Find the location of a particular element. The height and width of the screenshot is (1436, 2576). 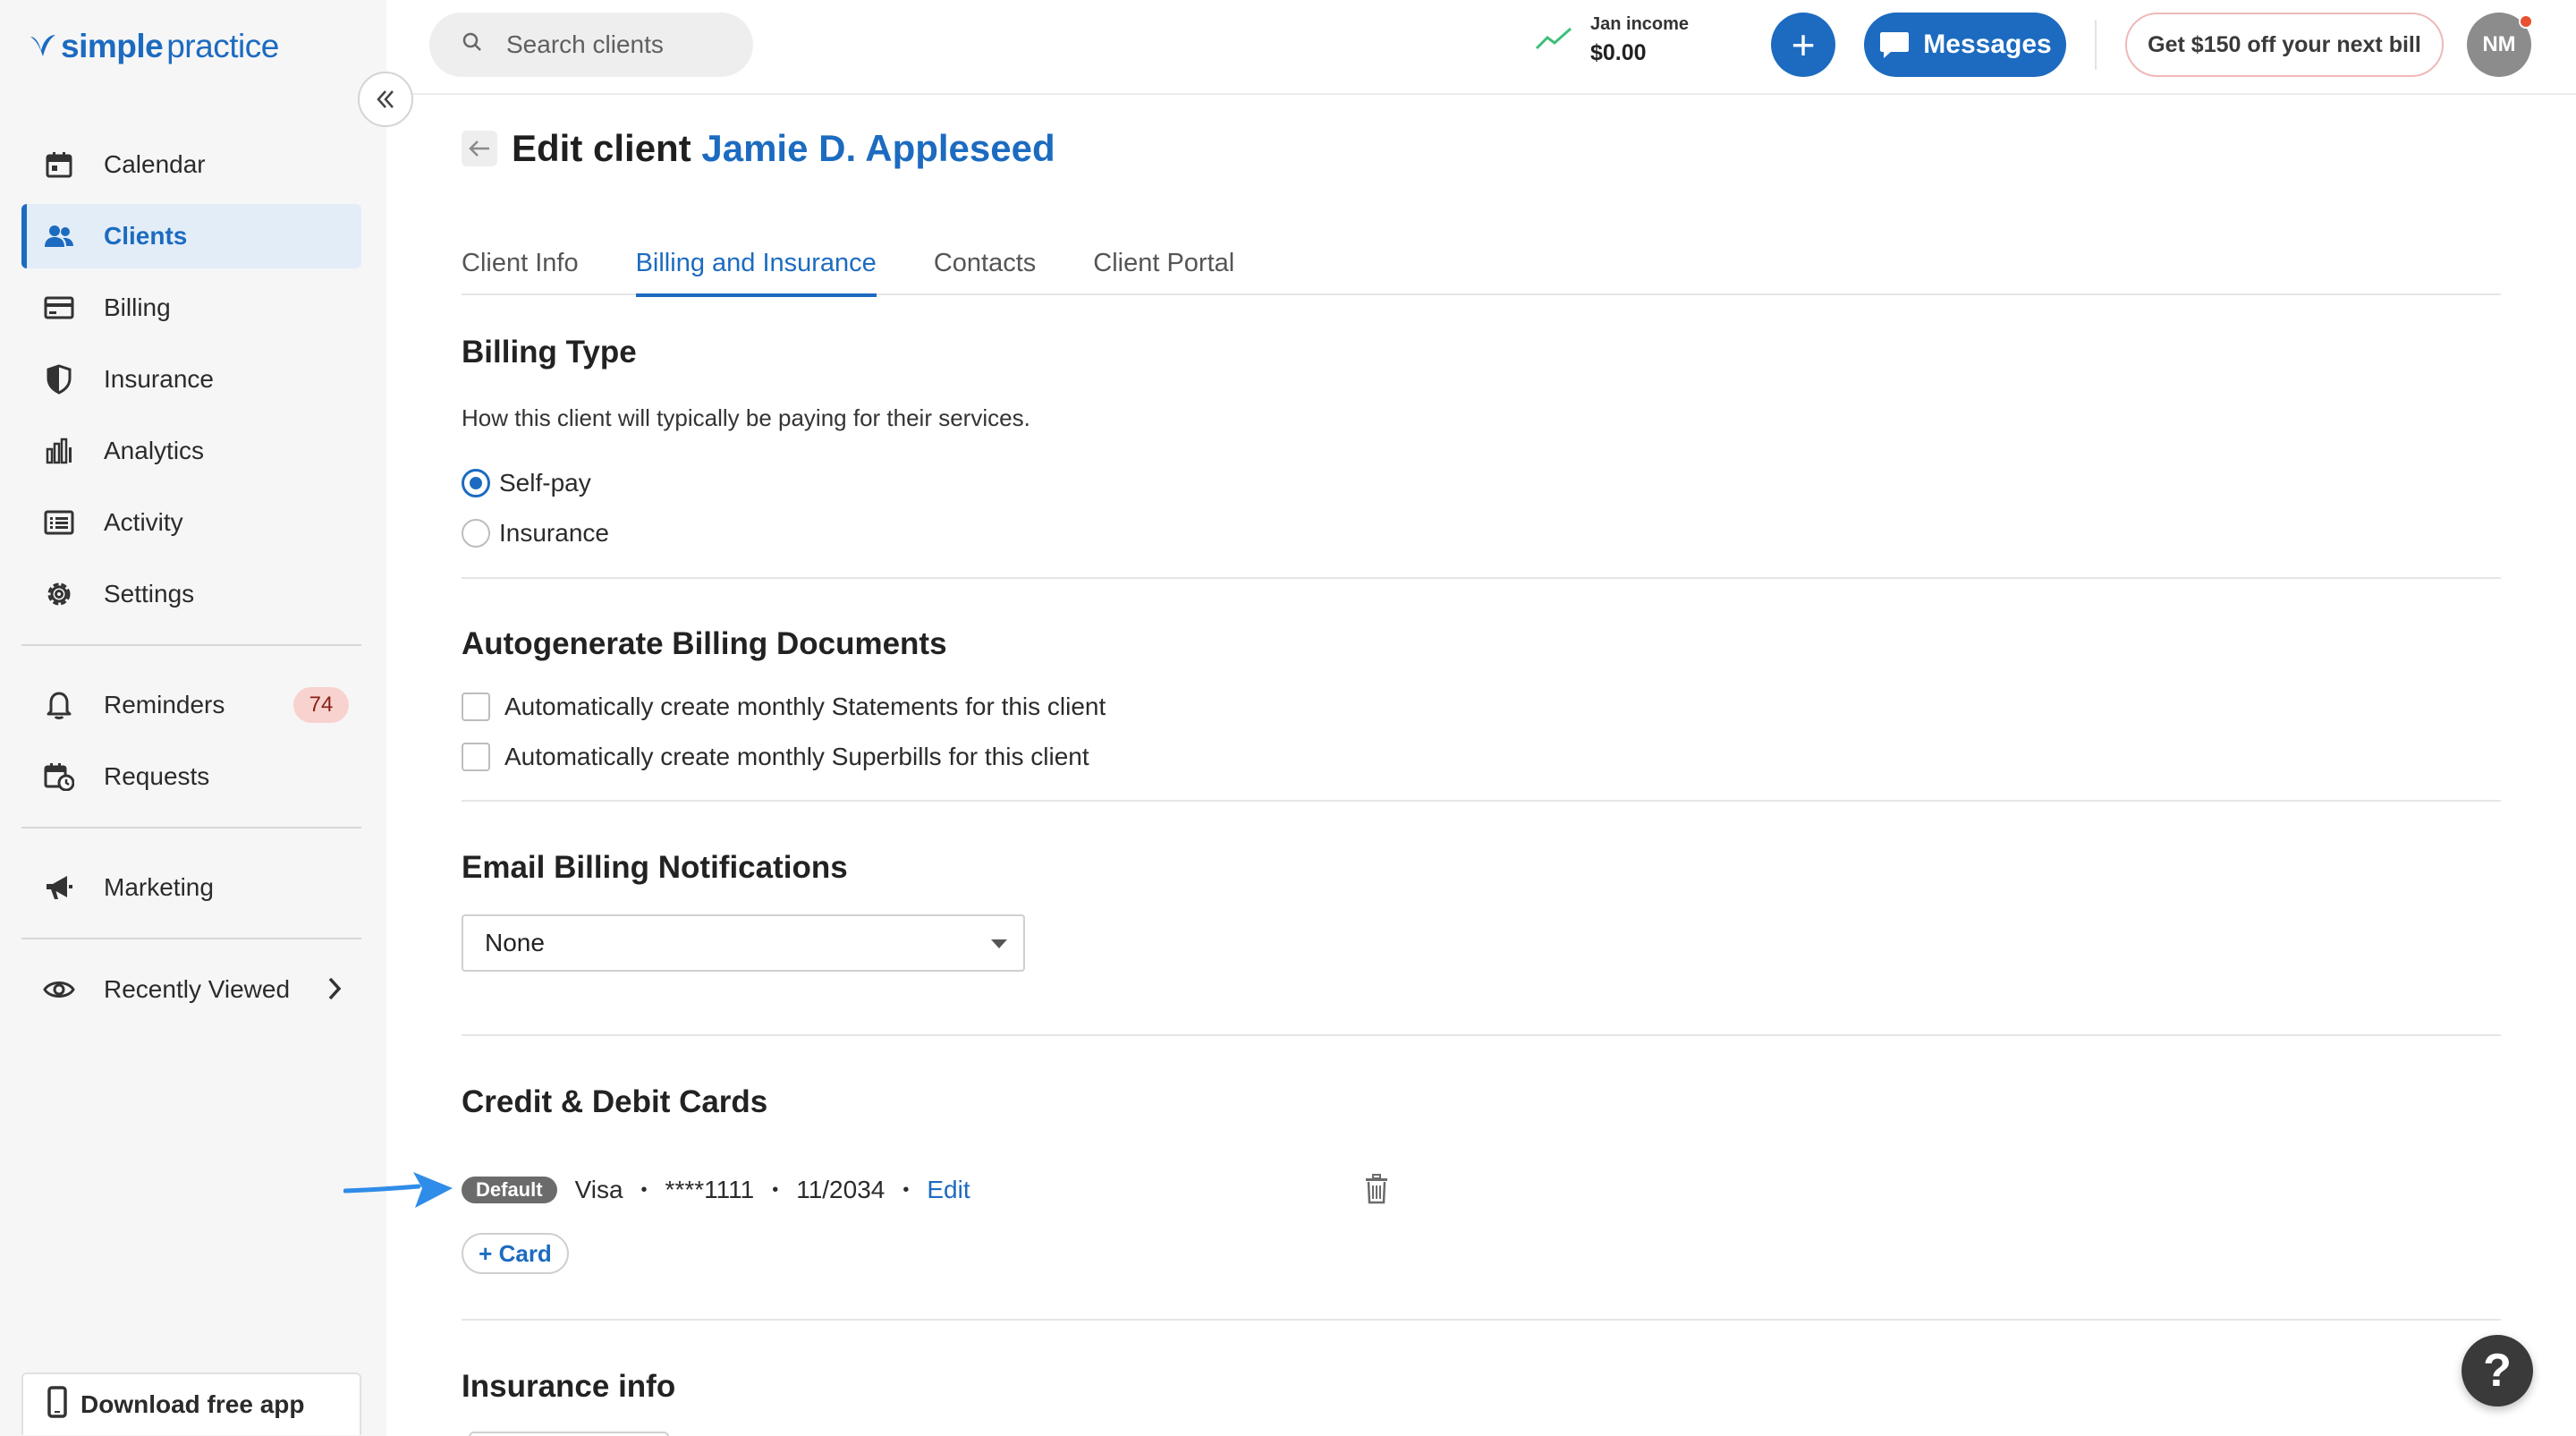

sidebar-item-label: Activity is located at coordinates (143, 522).